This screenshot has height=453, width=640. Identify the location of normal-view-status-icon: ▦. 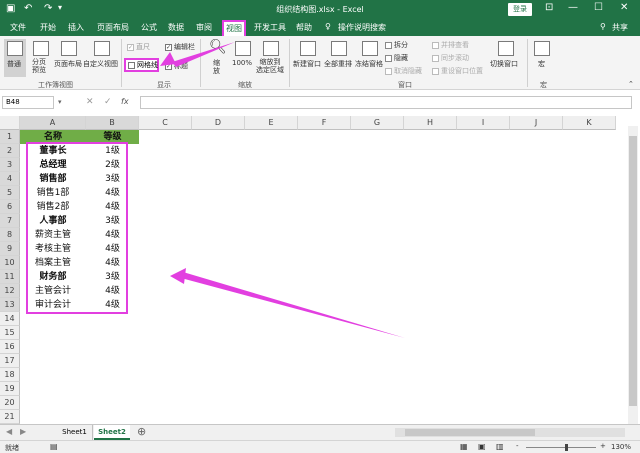
(464, 446).